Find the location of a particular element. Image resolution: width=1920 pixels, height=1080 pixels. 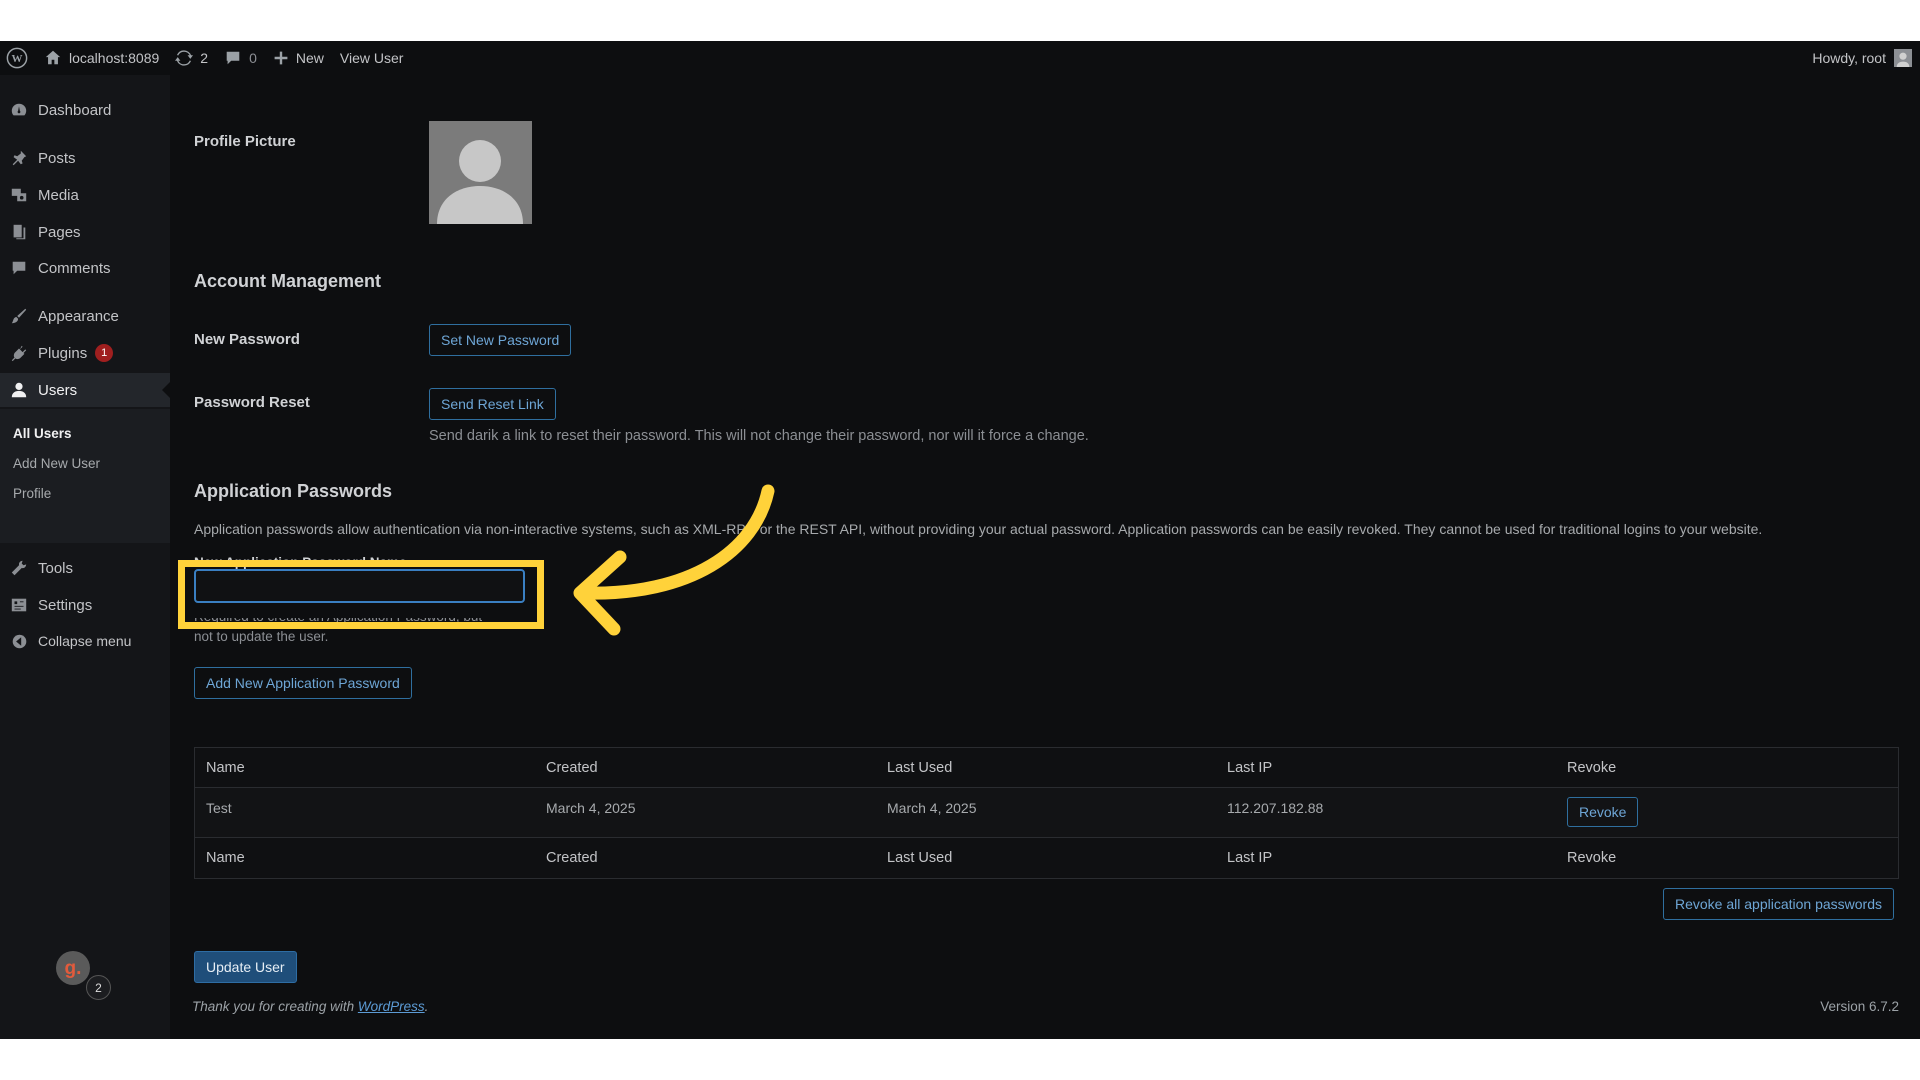

wordpress-link: WordPress is located at coordinates (391, 1006).